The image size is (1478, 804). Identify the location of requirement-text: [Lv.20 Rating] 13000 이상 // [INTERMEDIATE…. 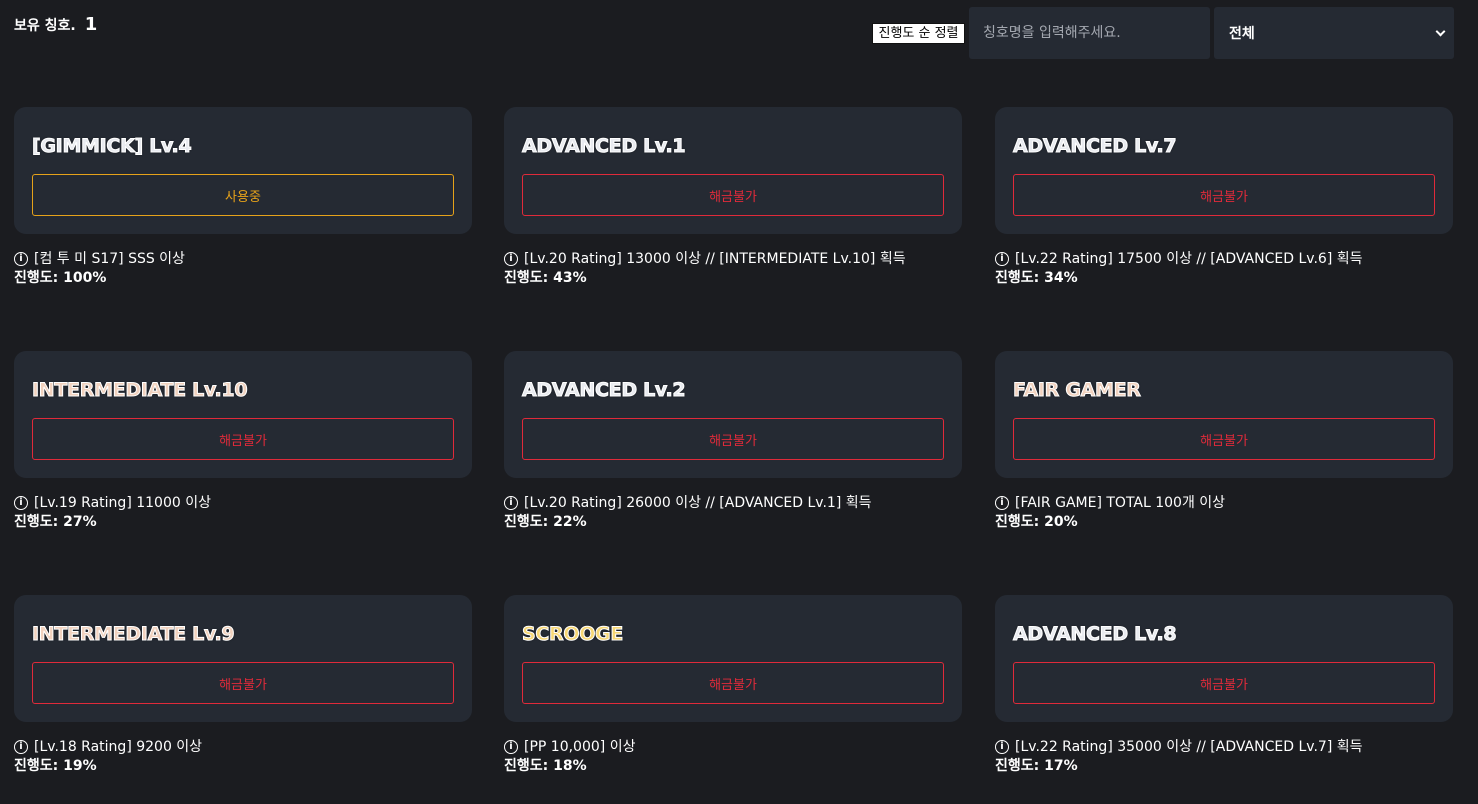
(715, 259).